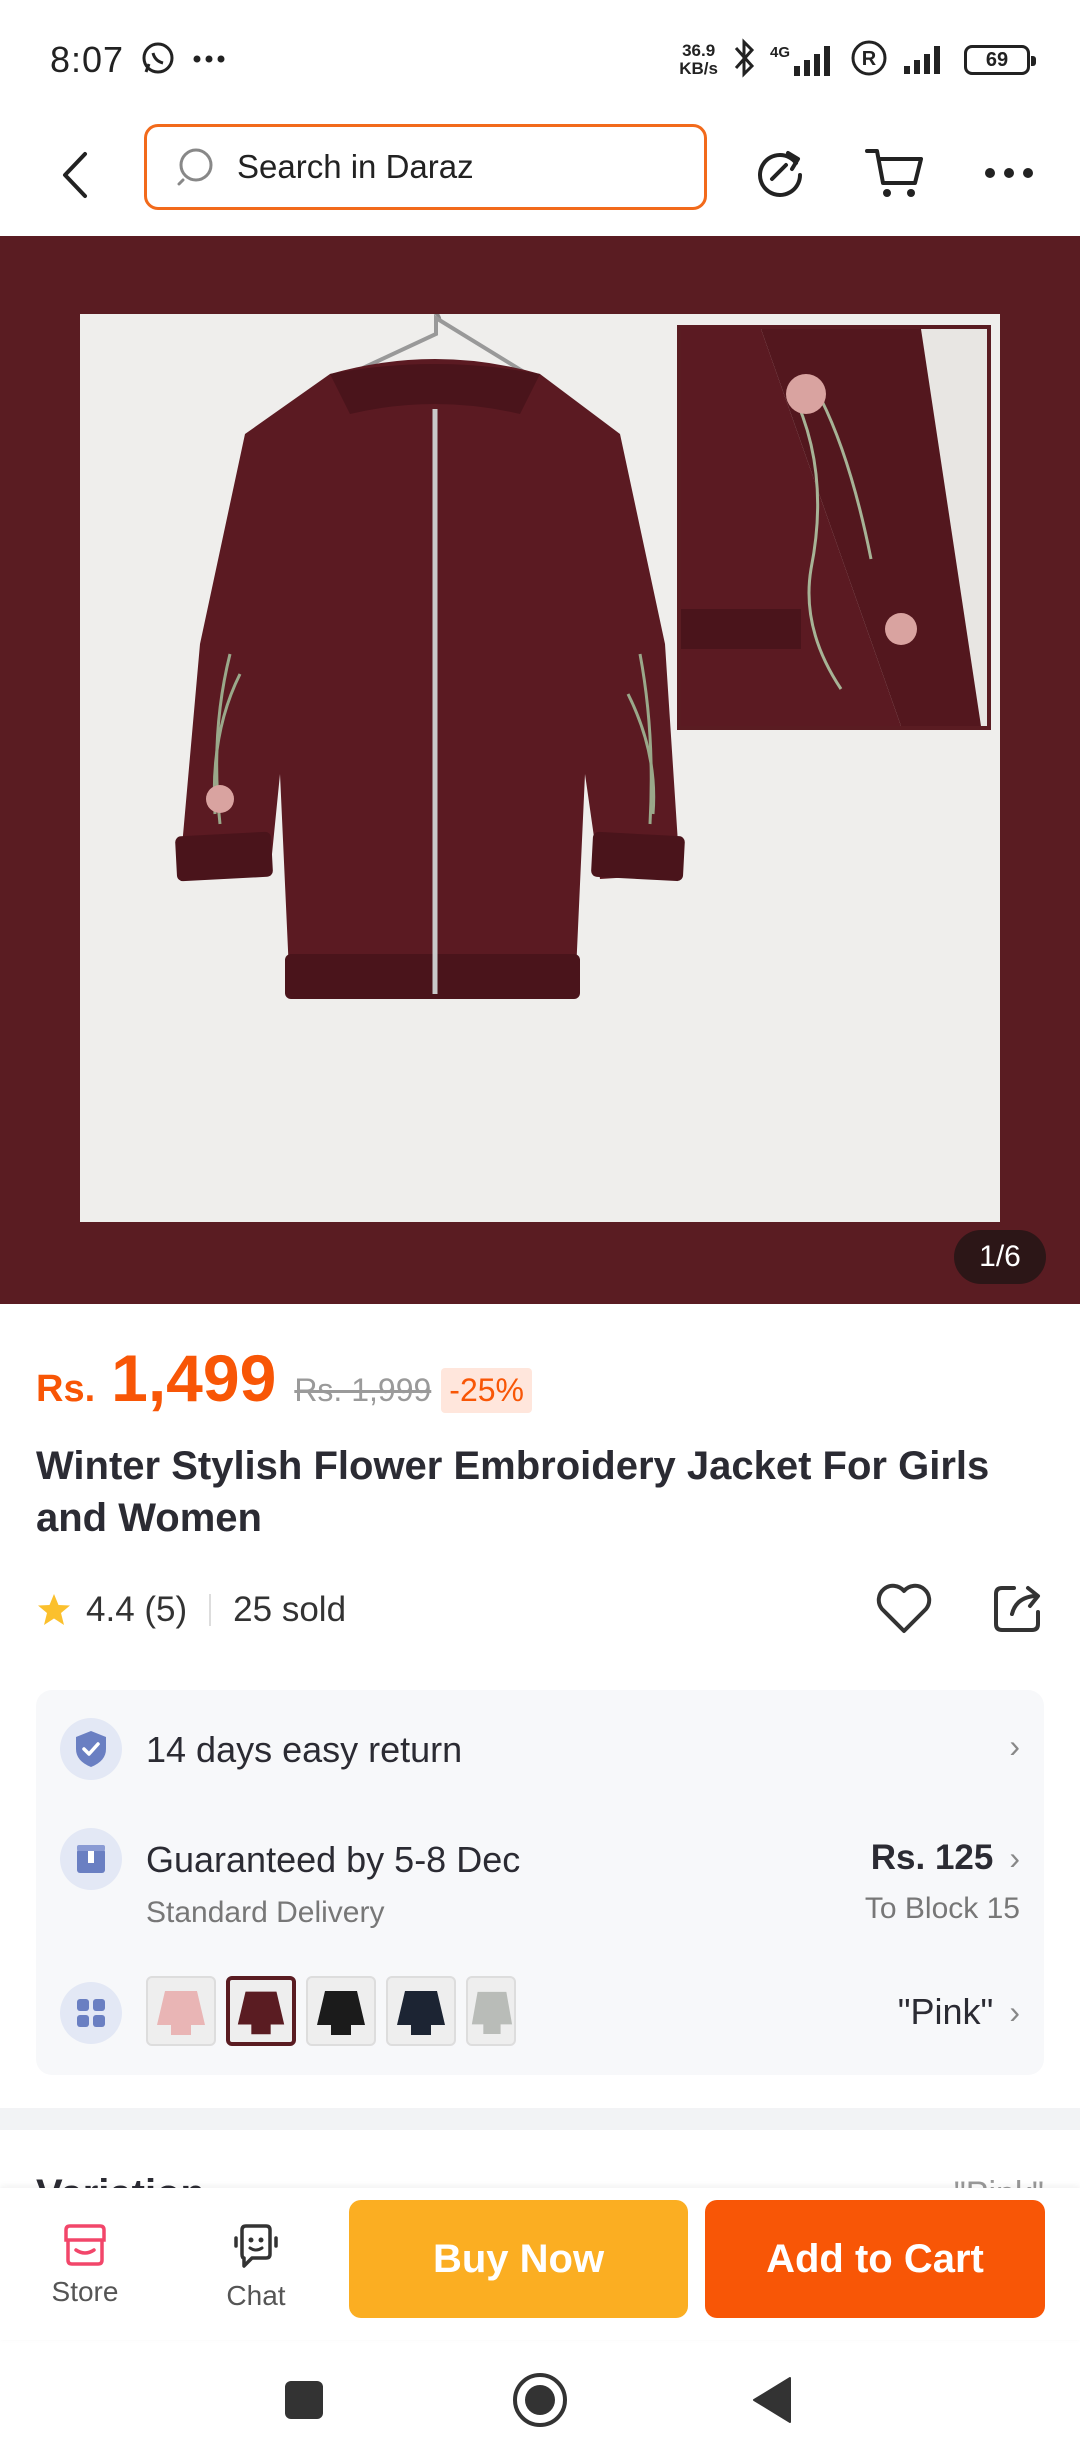 This screenshot has width=1080, height=2460. What do you see at coordinates (540, 60) in the screenshot?
I see `status-bar: 8:07 36.9 KB/s 4G R 69` at bounding box center [540, 60].